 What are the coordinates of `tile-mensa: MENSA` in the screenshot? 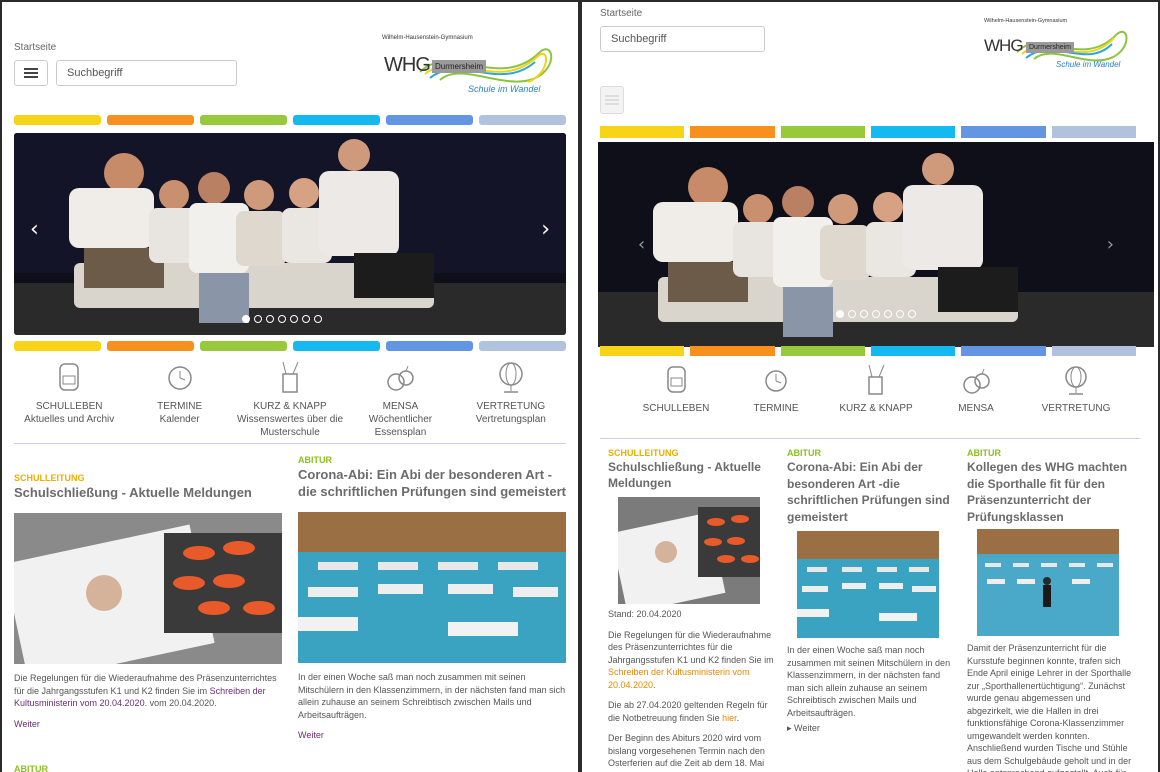 It's located at (976, 388).